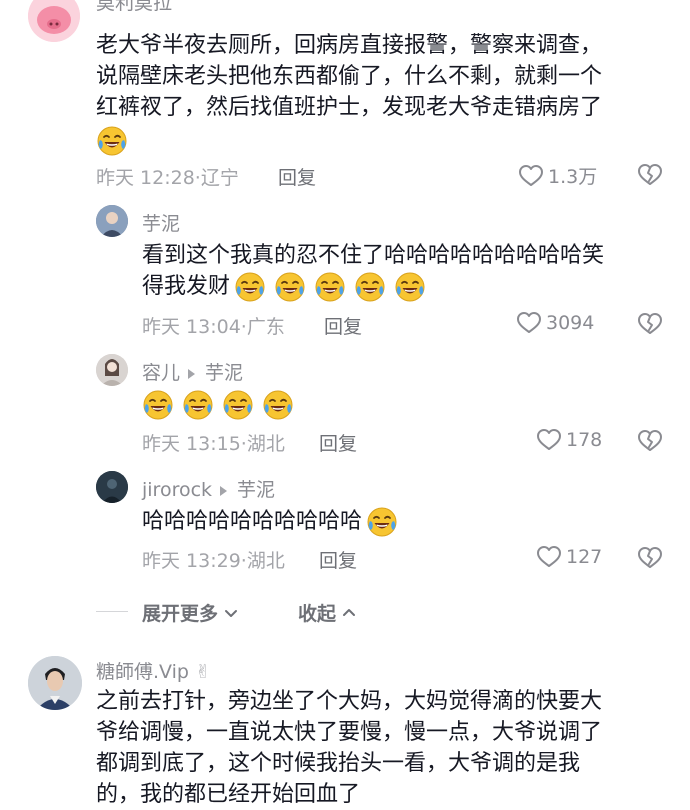 This screenshot has width=690, height=810. I want to click on reply-location: 广东, so click(265, 327).